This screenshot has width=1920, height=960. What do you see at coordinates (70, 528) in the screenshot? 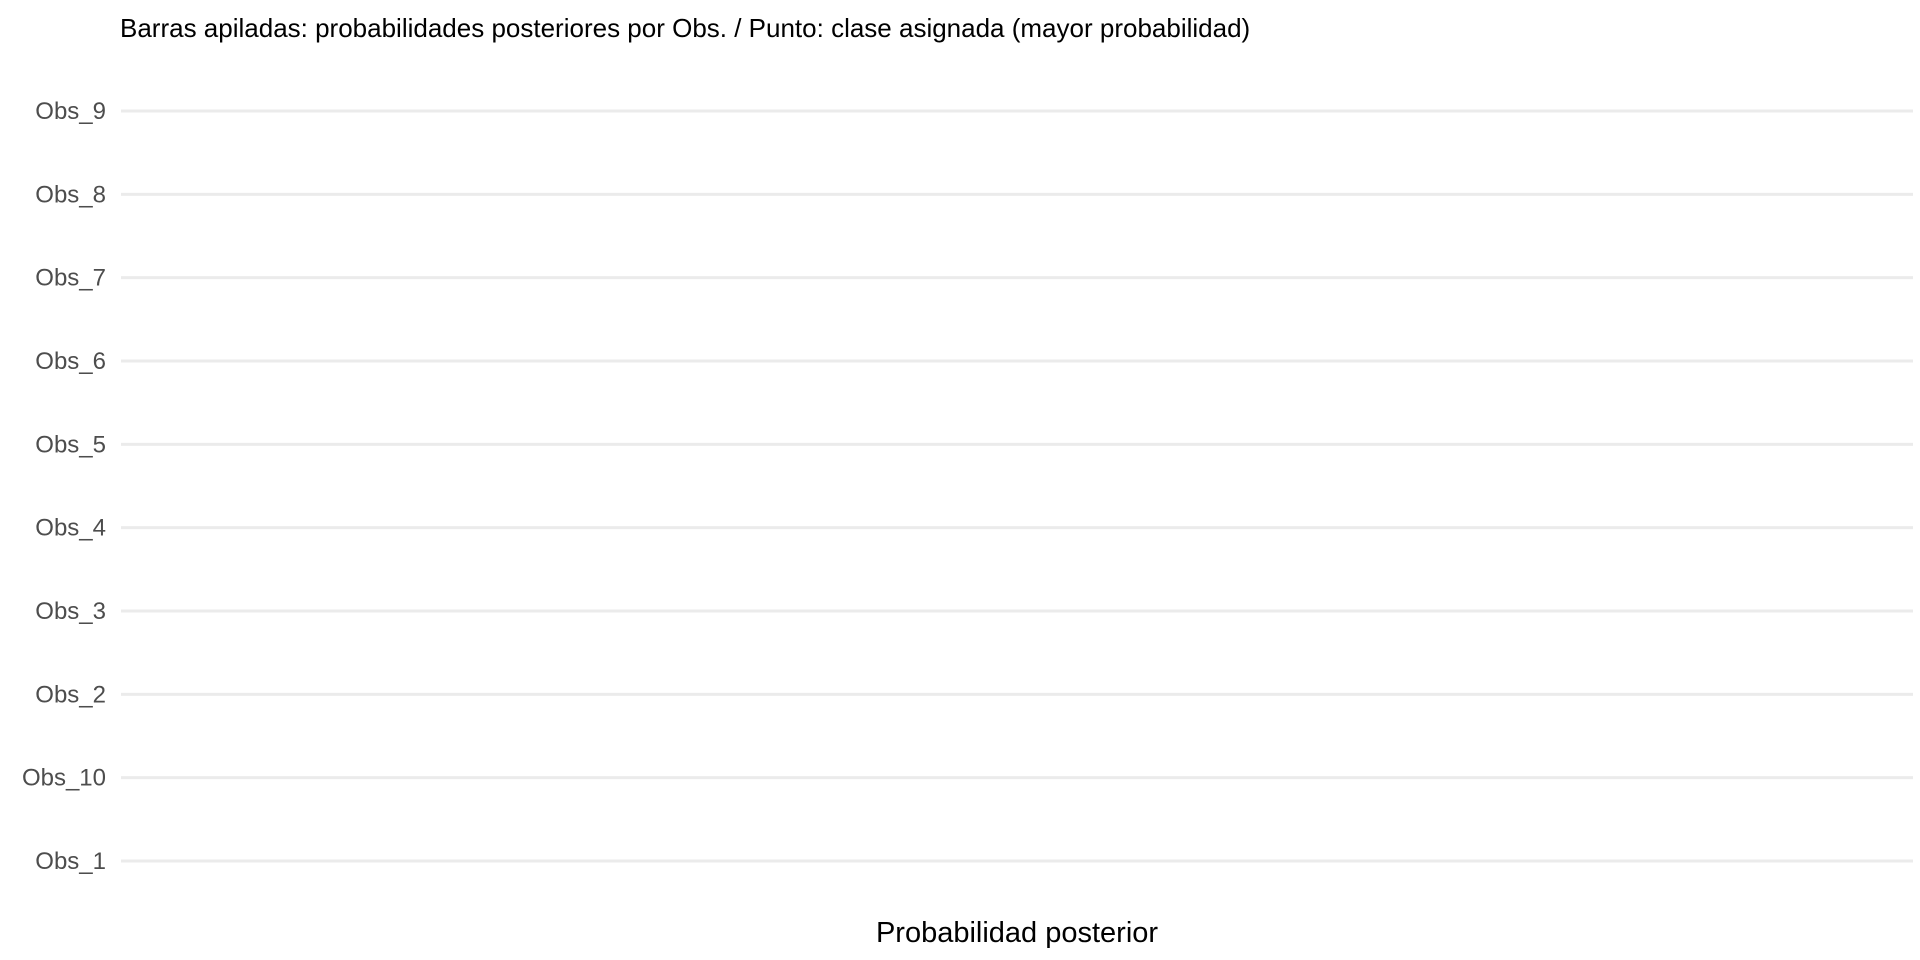
I see `y-tick-label-obs-4: Obs_4` at bounding box center [70, 528].